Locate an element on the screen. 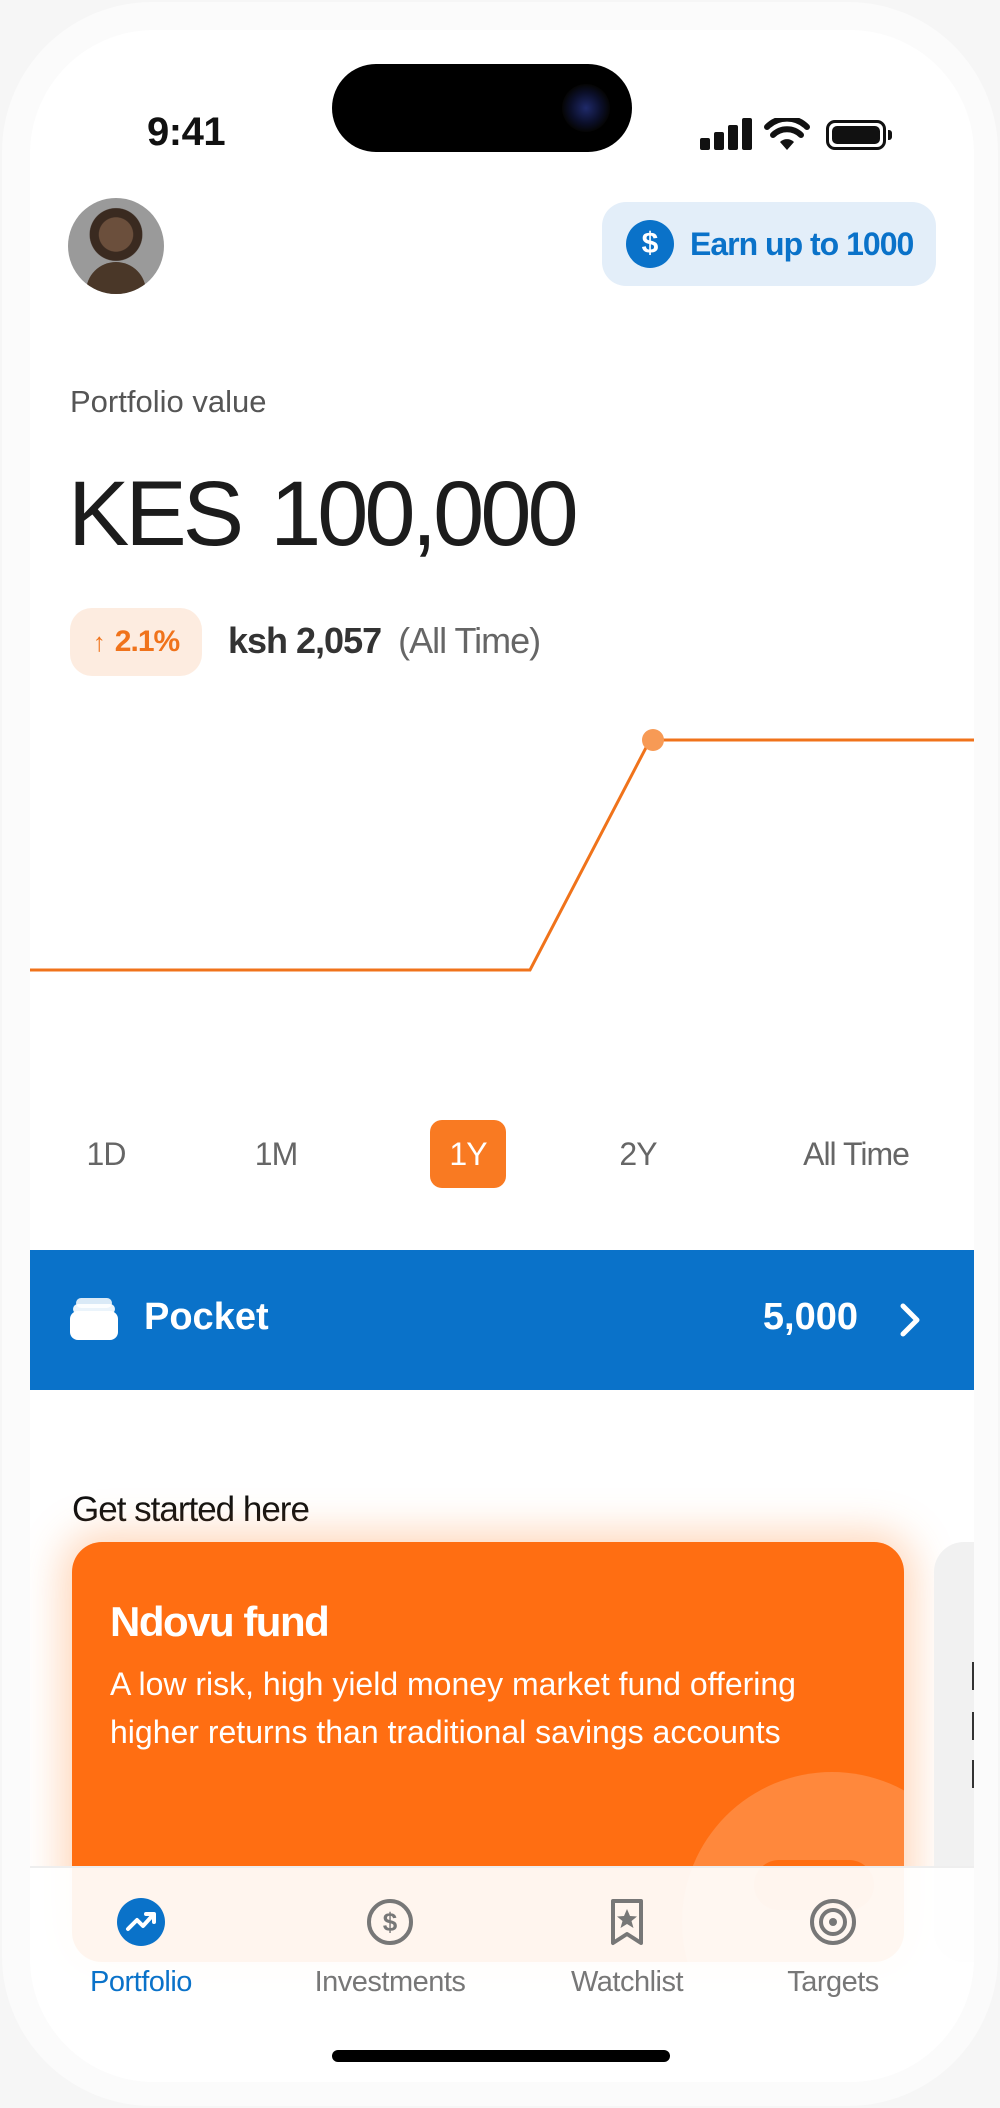  battery-icon is located at coordinates (859, 135).